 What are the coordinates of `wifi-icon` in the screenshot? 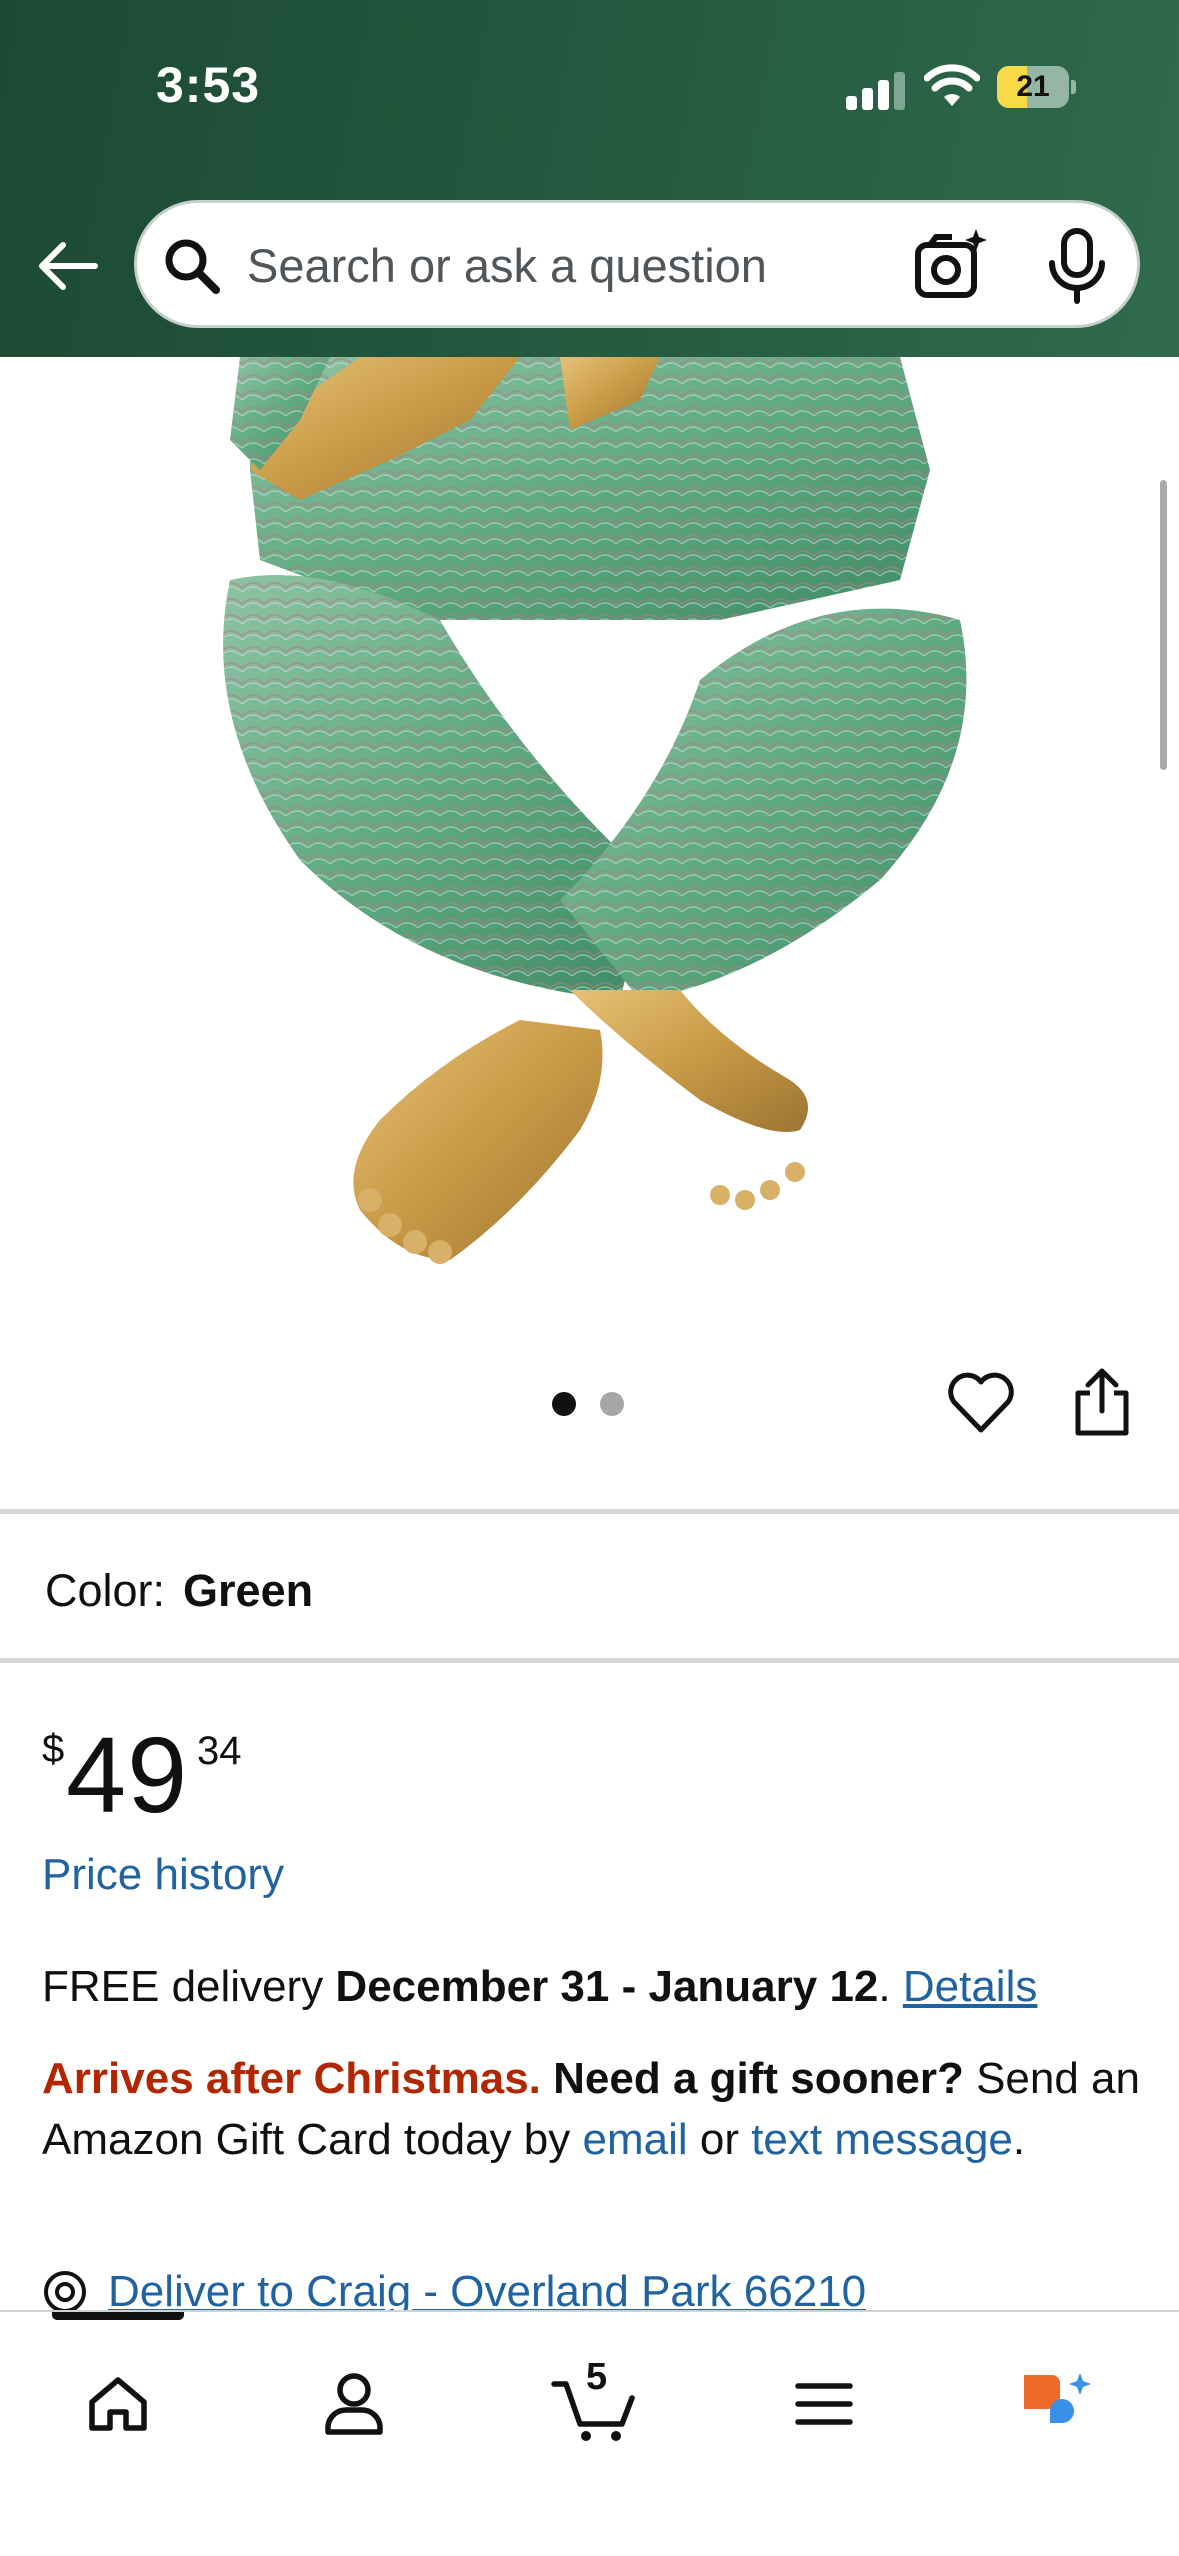 It's located at (952, 85).